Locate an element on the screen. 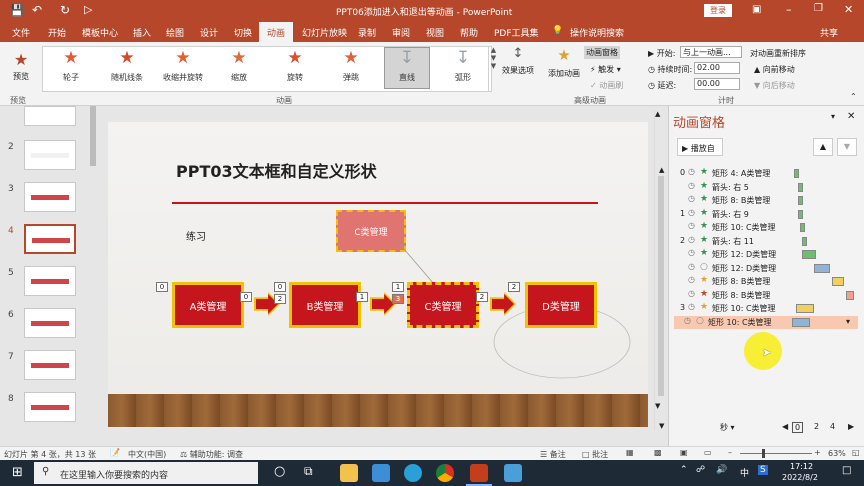 The width and height of the screenshot is (864, 486). tray-chevron-icon: ⌃ is located at coordinates (684, 470).